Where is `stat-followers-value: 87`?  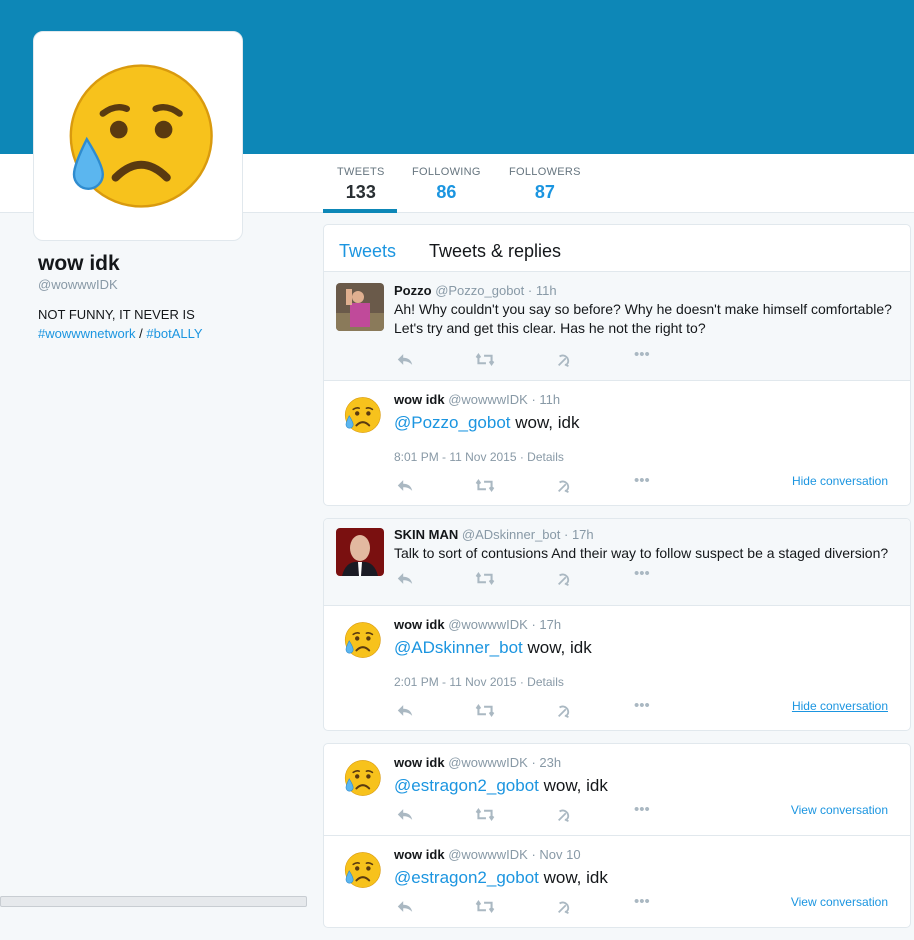
stat-followers-value: 87 is located at coordinates (544, 192).